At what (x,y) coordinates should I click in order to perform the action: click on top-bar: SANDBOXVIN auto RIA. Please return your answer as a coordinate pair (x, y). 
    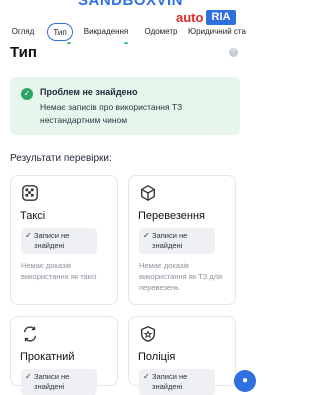
    Looking at the image, I should click on (125, 13).